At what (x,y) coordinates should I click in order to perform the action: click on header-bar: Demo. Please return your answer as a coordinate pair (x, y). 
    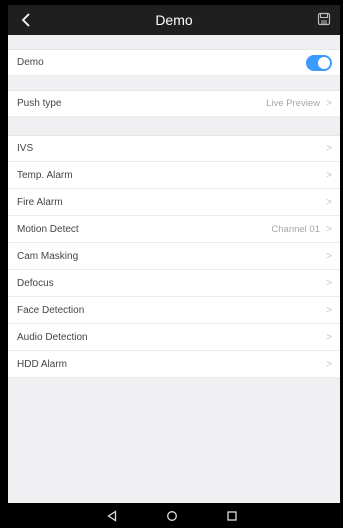
    Looking at the image, I should click on (174, 20).